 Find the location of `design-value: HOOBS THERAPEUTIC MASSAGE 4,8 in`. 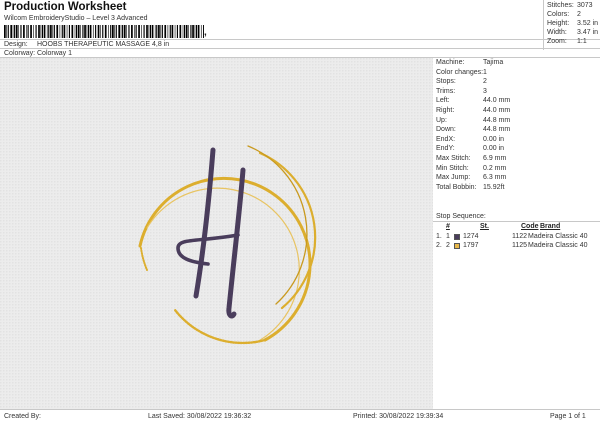

design-value: HOOBS THERAPEUTIC MASSAGE 4,8 in is located at coordinates (103, 44).